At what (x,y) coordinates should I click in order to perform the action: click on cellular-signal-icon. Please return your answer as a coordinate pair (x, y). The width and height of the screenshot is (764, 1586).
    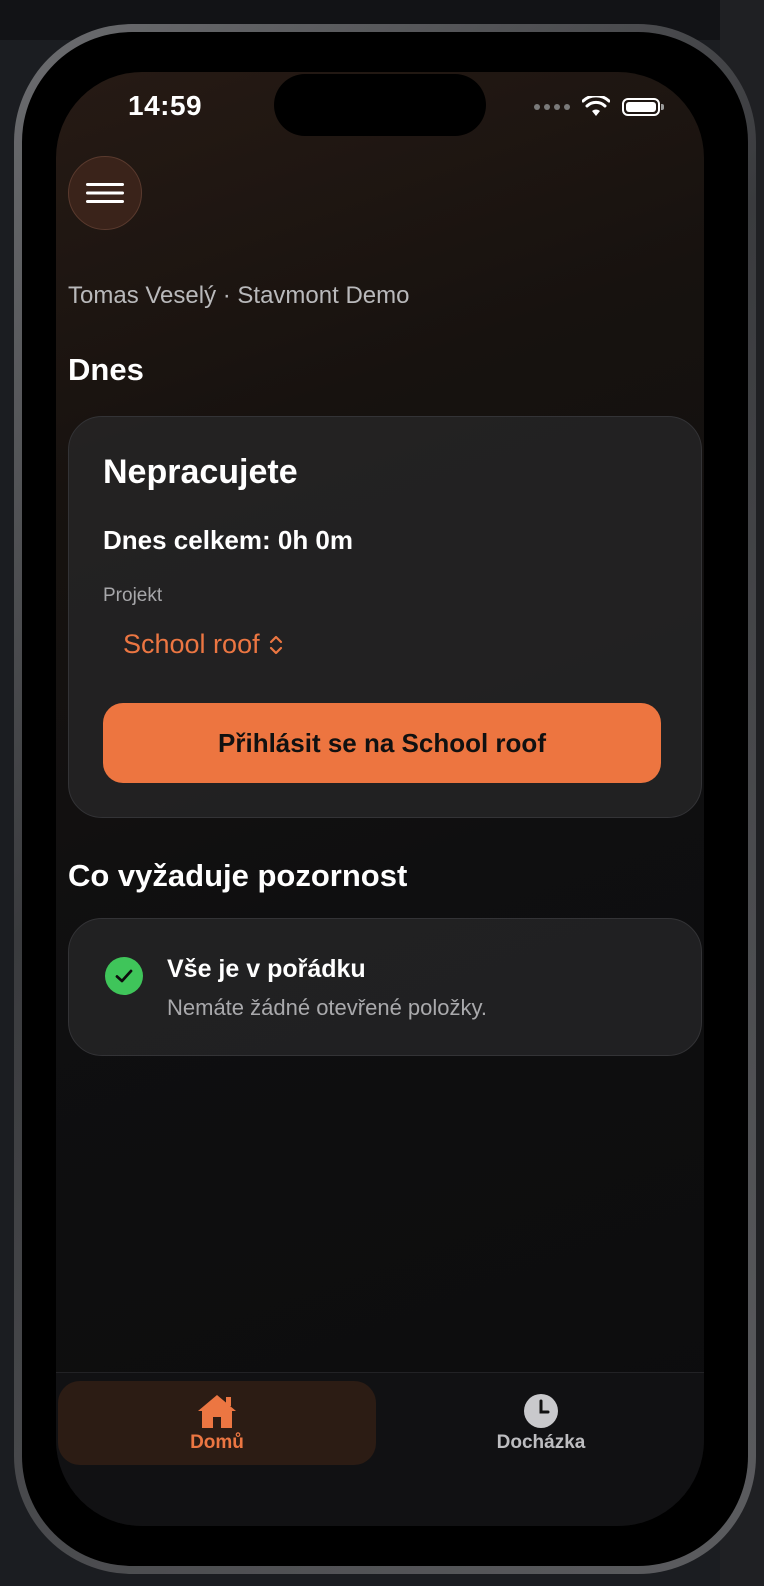
    Looking at the image, I should click on (552, 107).